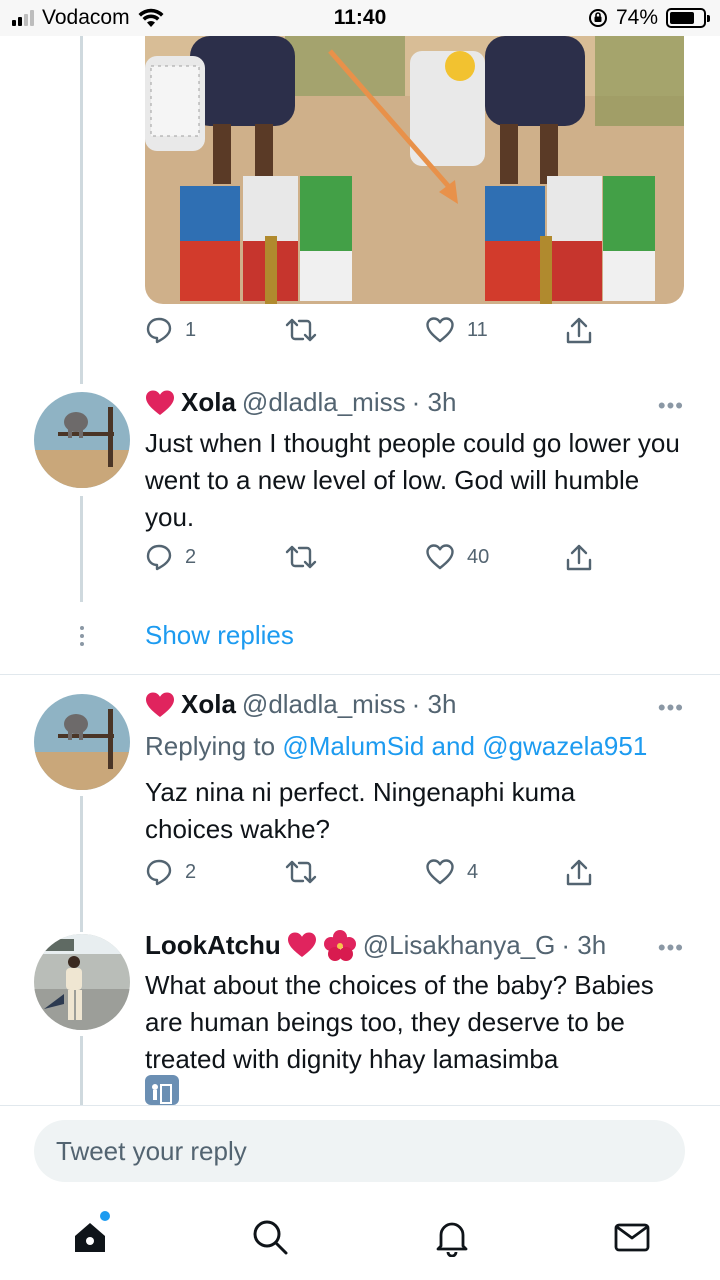 This screenshot has height=1280, width=720. What do you see at coordinates (82, 636) in the screenshot?
I see `thread-continuation-dots` at bounding box center [82, 636].